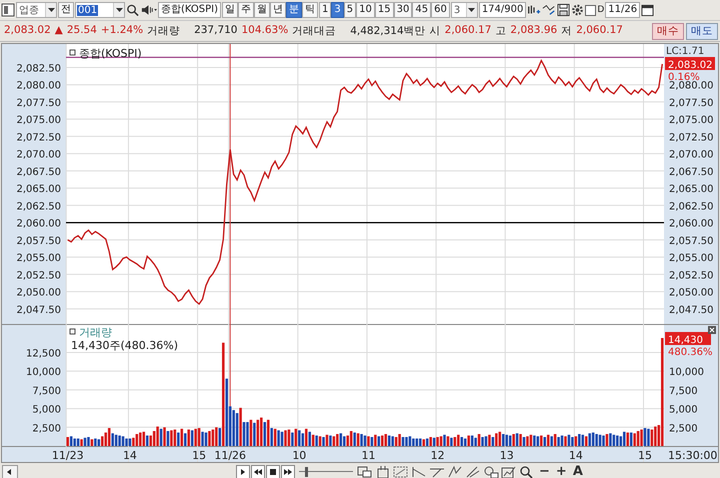  I want to click on quote-text: ▲, so click(58, 31).